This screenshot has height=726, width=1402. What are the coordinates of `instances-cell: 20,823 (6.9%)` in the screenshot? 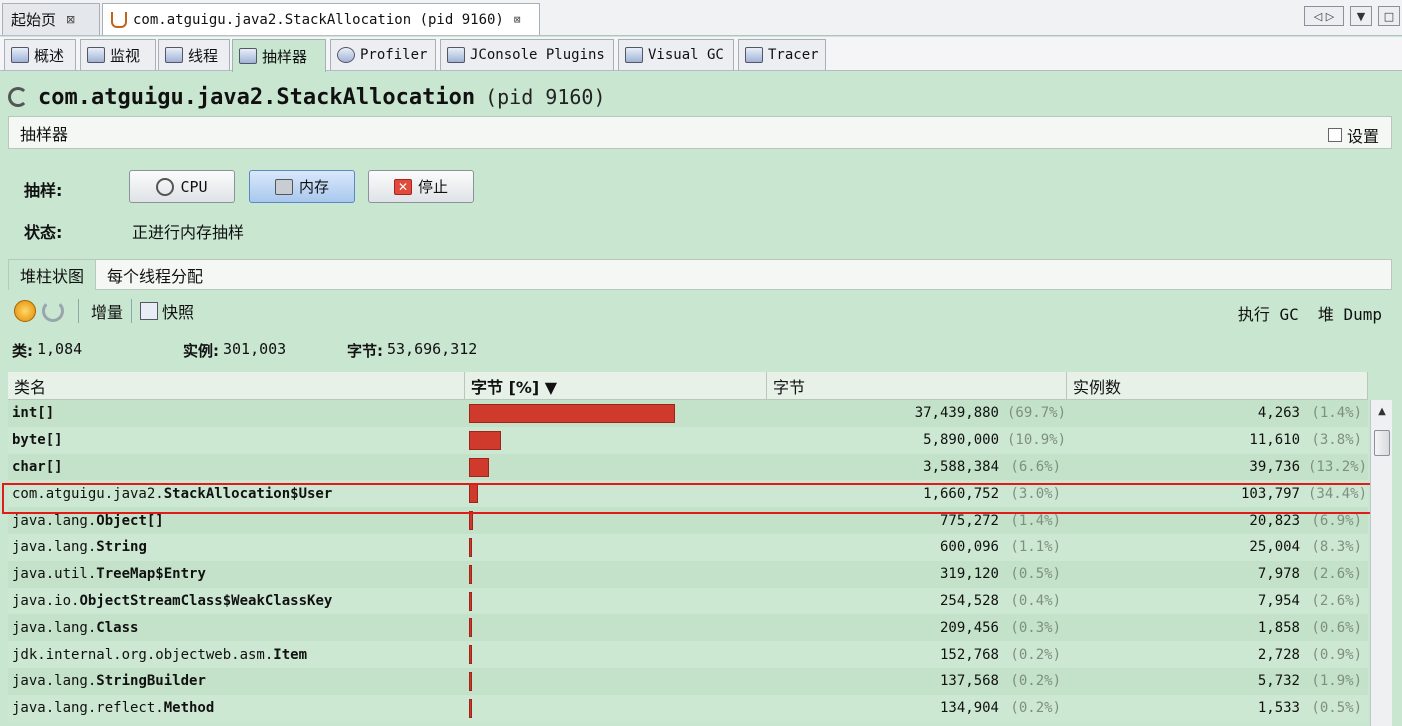 It's located at (1217, 521).